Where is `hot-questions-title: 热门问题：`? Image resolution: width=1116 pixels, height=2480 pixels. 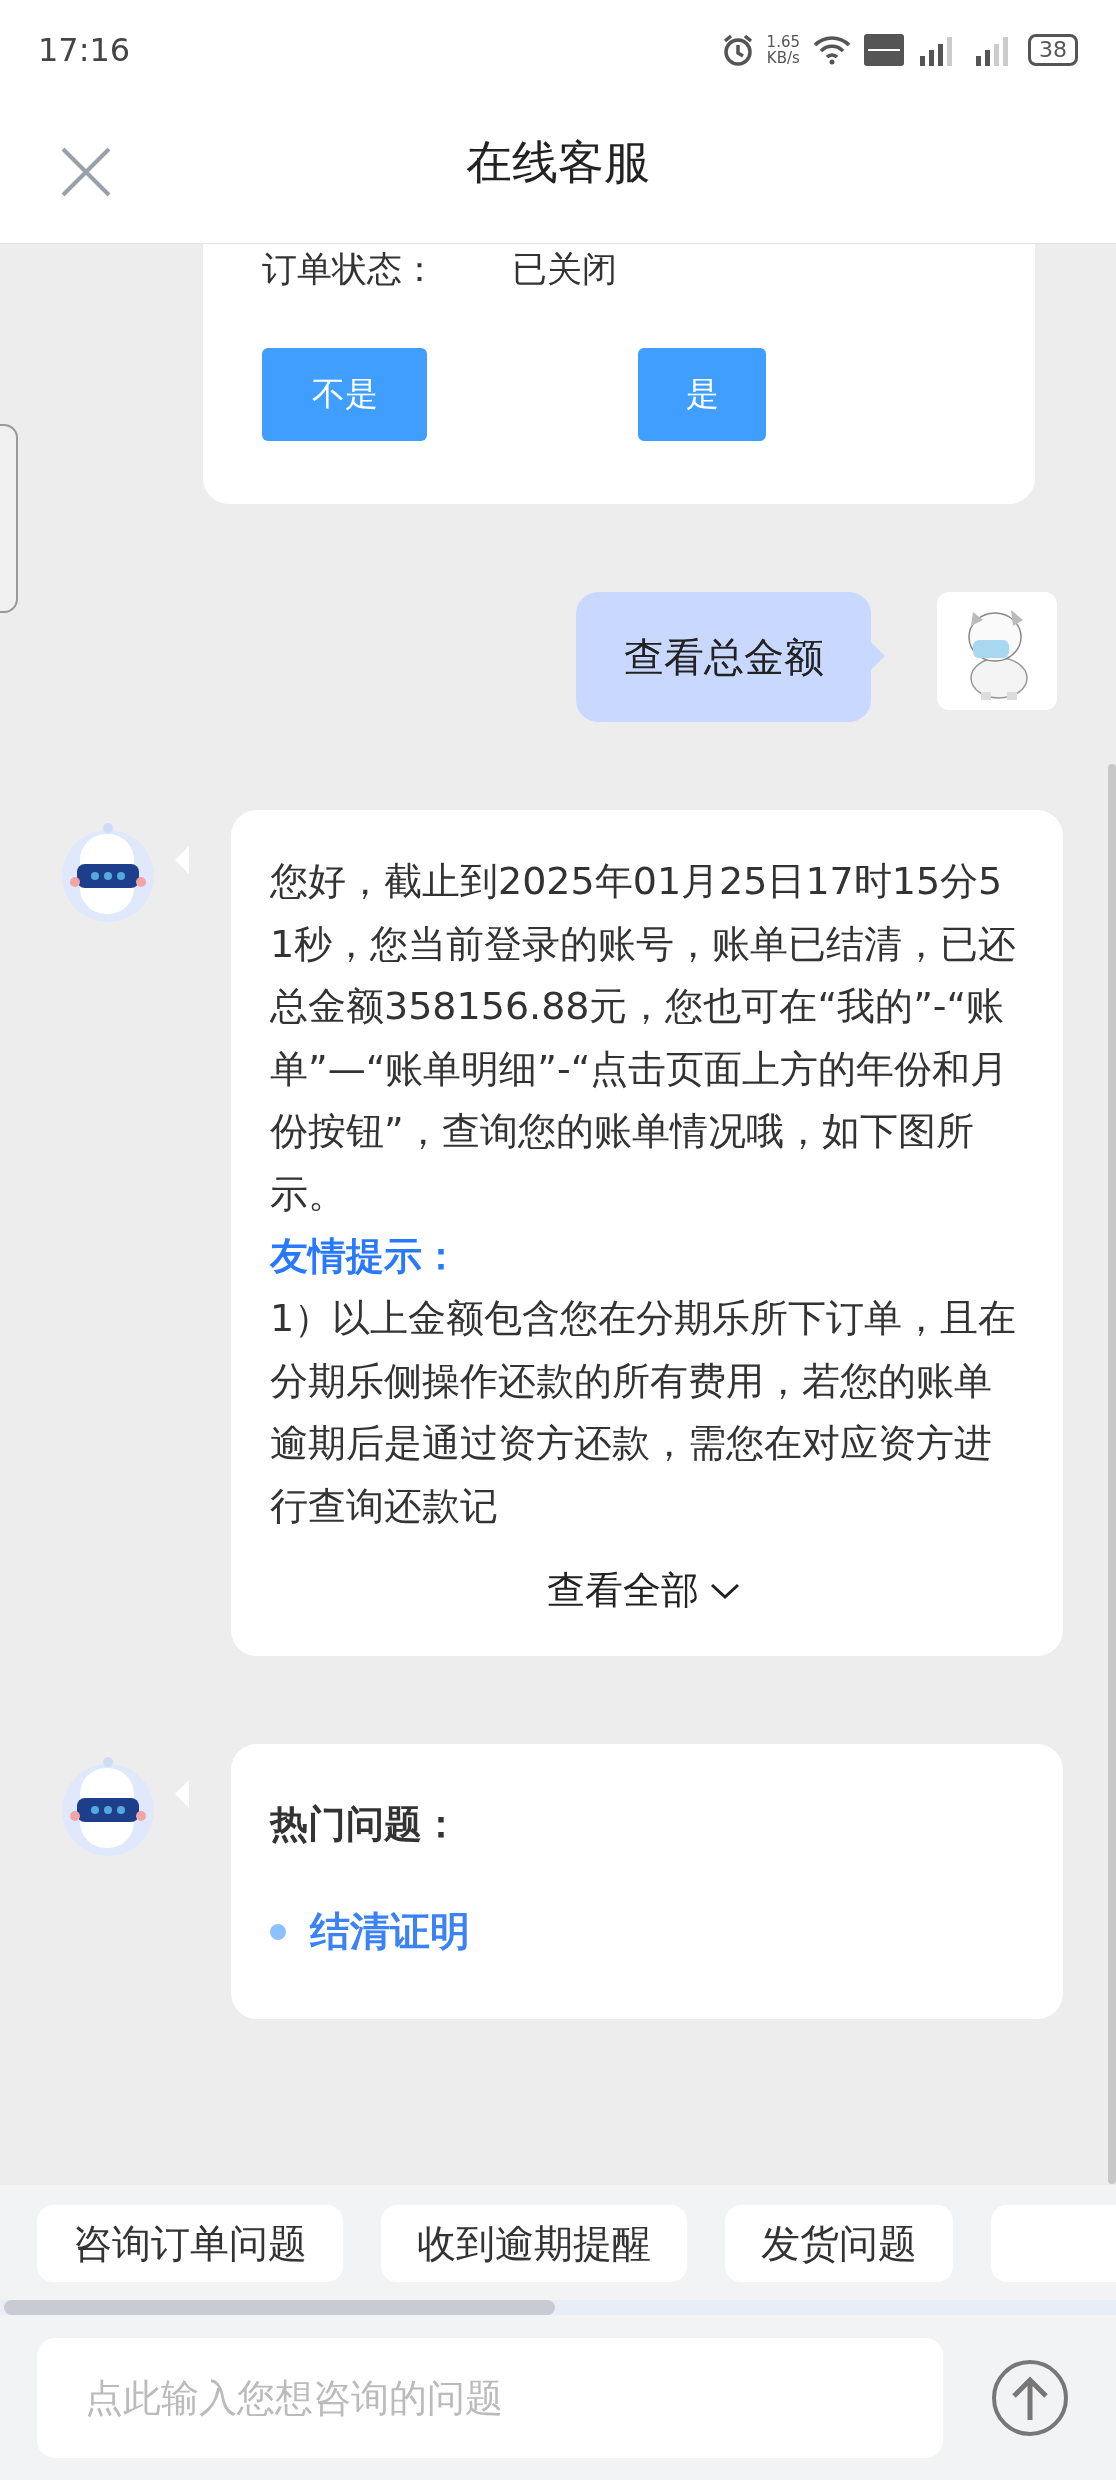
hot-questions-title: 热门问题： is located at coordinates (365, 1824).